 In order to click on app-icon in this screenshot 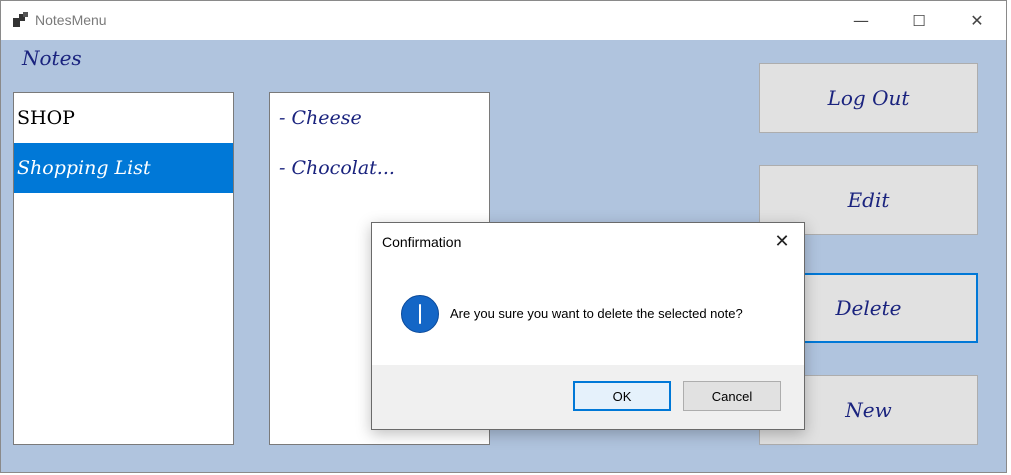, I will do `click(20, 19)`.